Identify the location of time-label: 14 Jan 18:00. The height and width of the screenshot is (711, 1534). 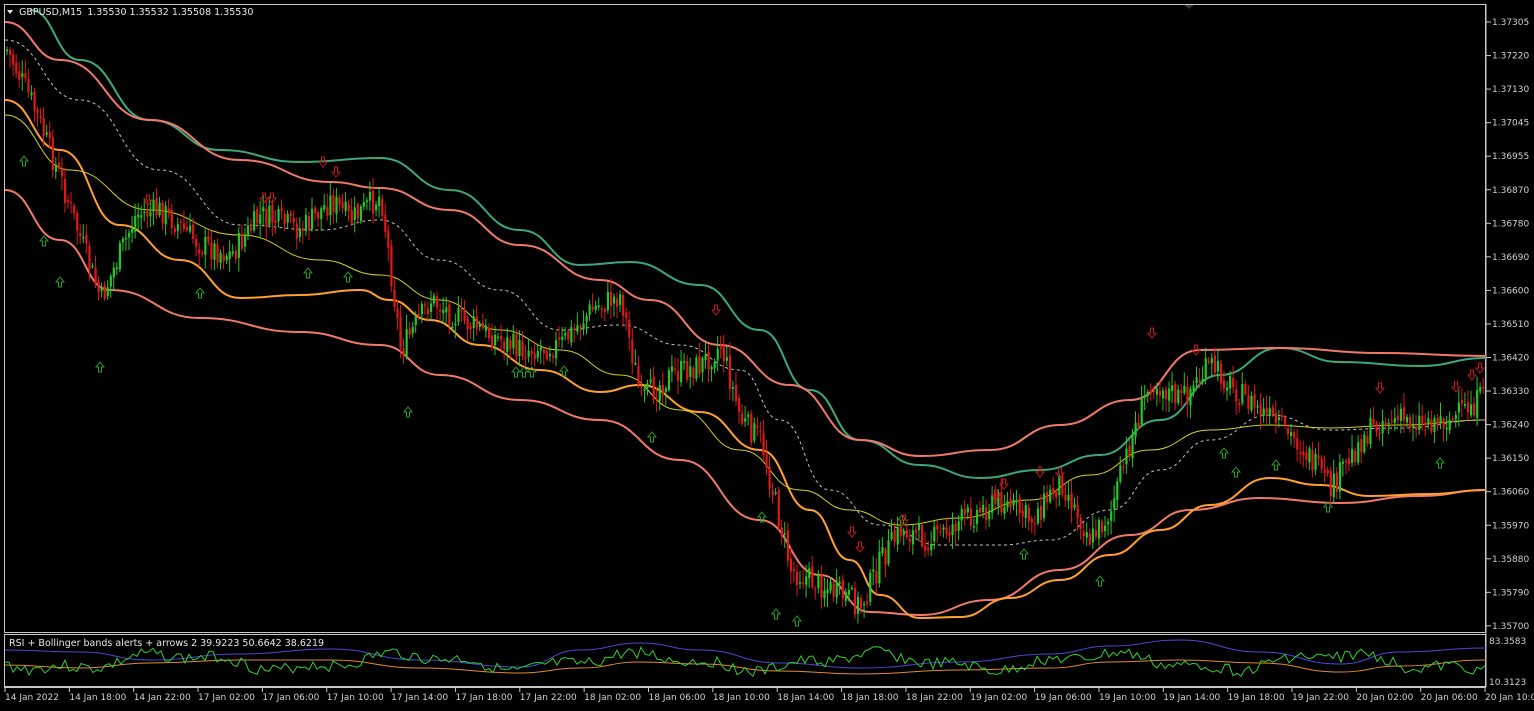
(97, 698).